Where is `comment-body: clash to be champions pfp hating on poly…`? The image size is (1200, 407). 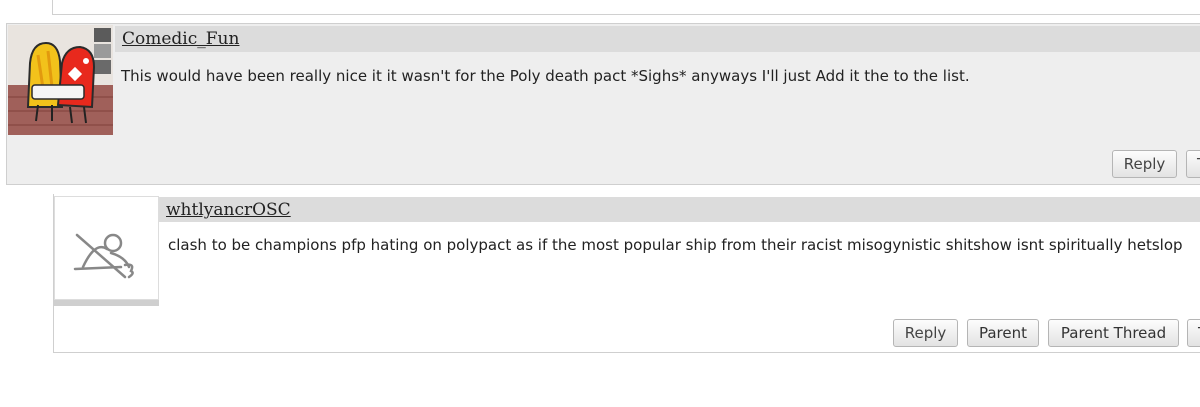
comment-body: clash to be champions pfp hating on poly… is located at coordinates (675, 245).